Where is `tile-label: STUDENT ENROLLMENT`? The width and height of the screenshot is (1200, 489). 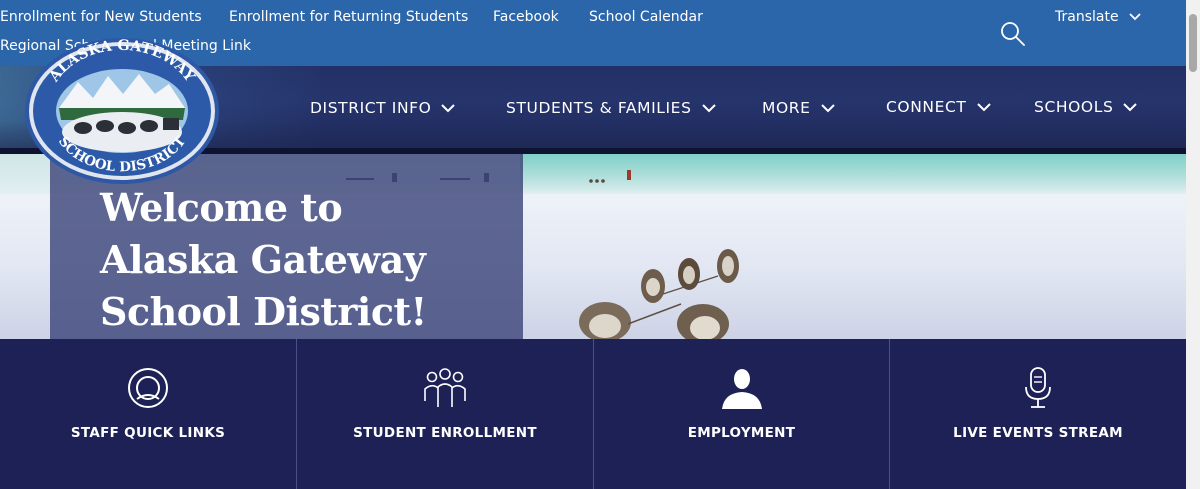 tile-label: STUDENT ENROLLMENT is located at coordinates (445, 433).